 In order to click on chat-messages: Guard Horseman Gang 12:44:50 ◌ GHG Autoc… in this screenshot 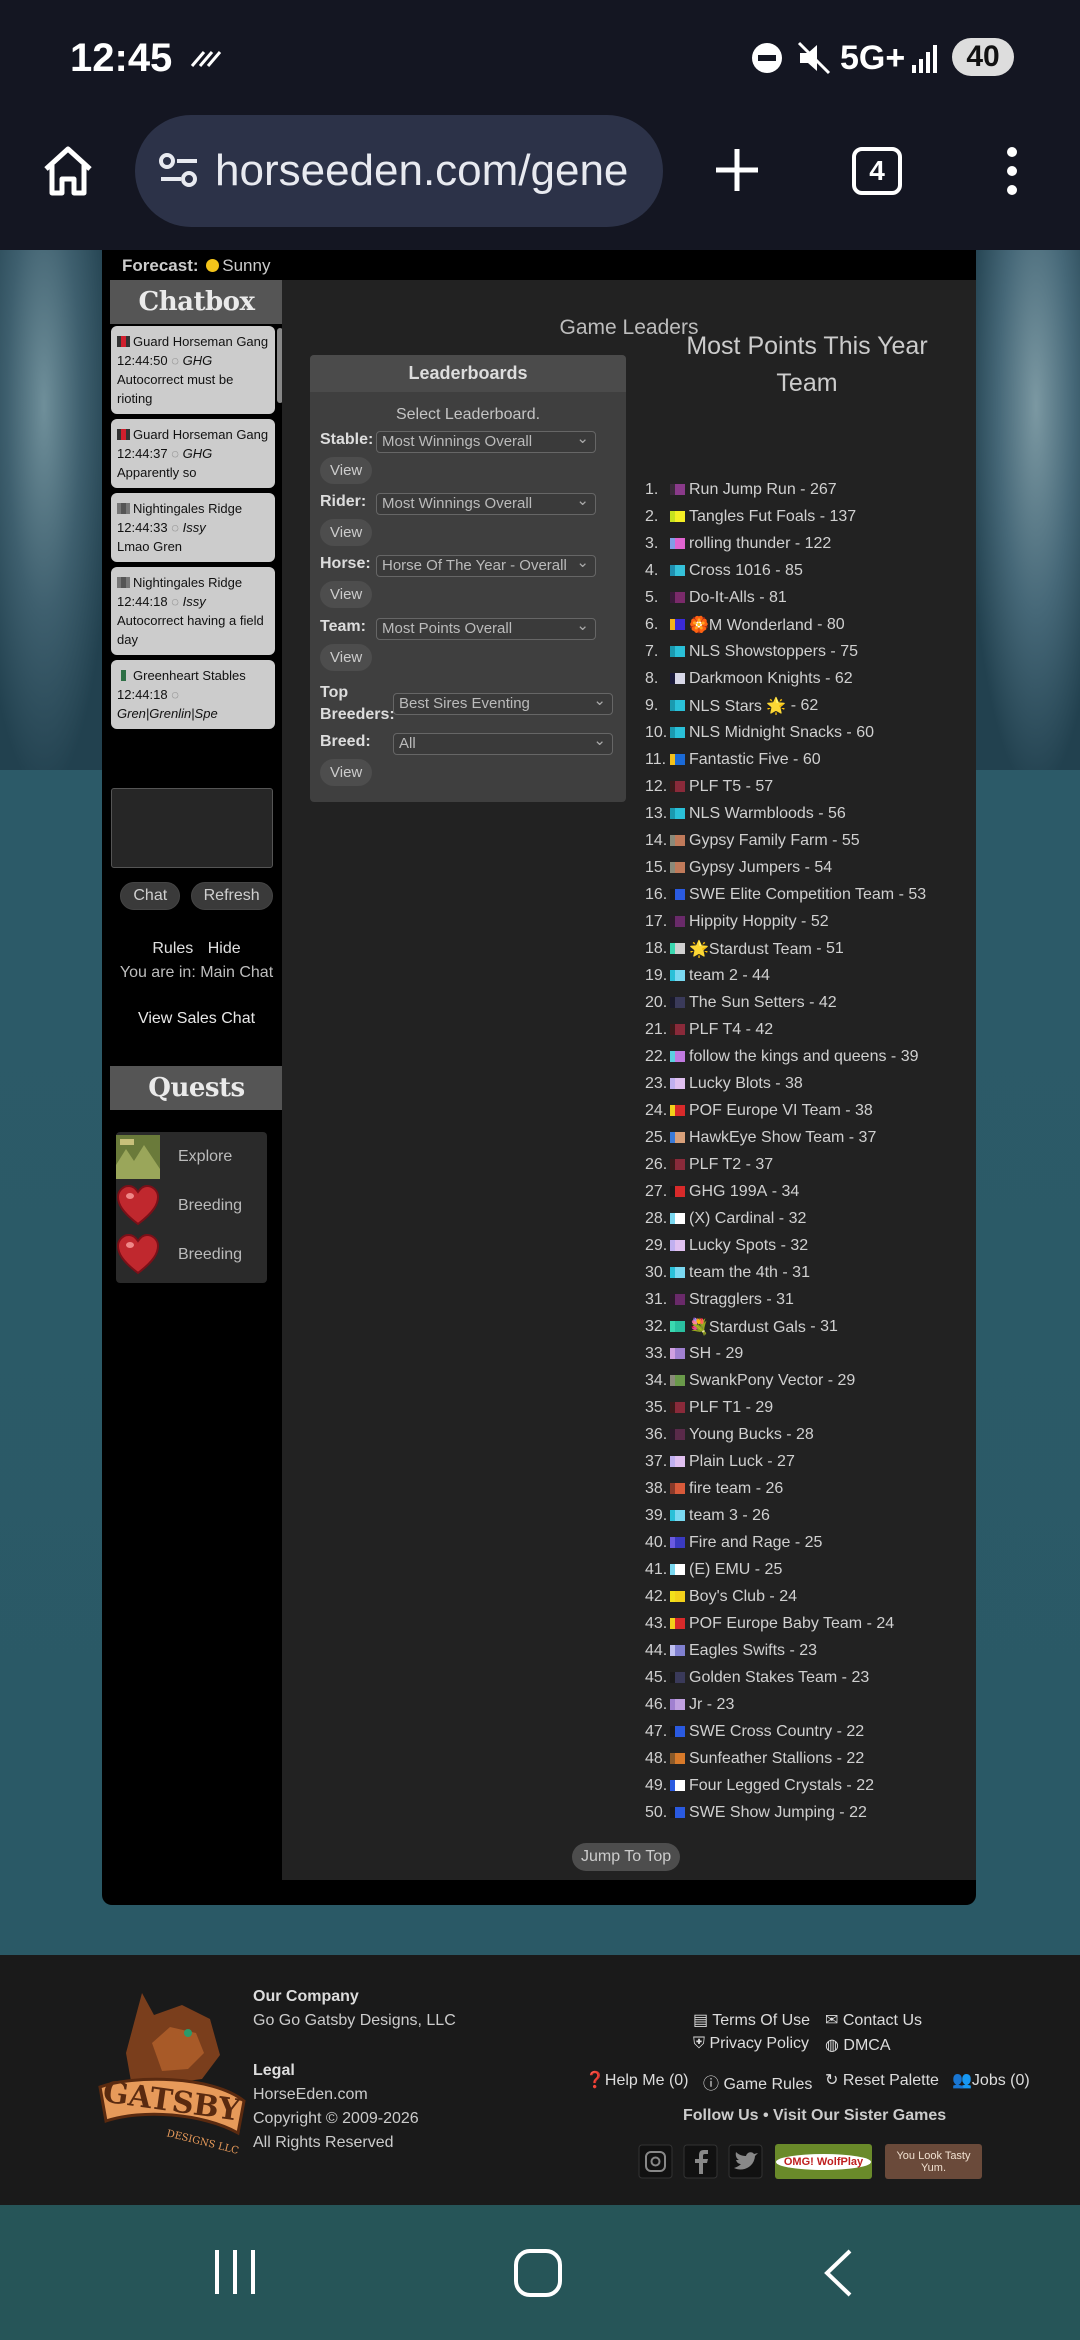, I will do `click(196, 545)`.